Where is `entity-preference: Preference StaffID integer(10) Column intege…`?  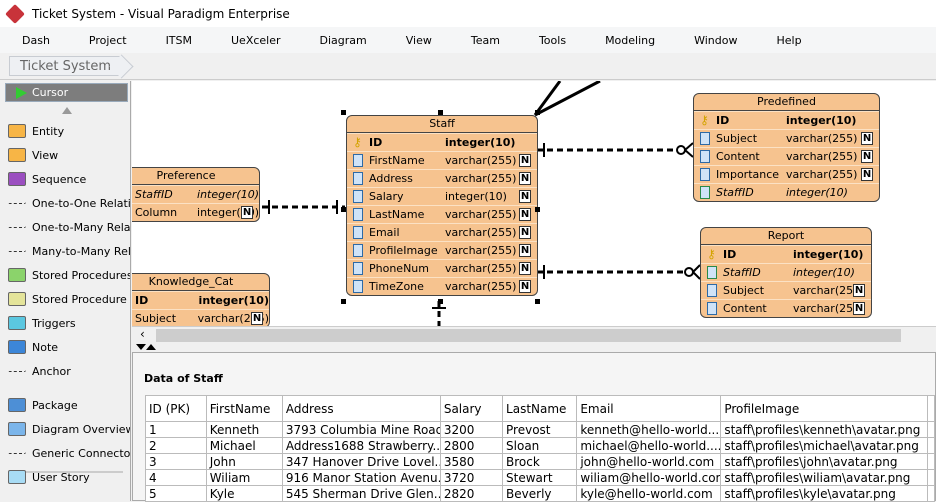 entity-preference: Preference StaffID integer(10) Column intege… is located at coordinates (196, 194).